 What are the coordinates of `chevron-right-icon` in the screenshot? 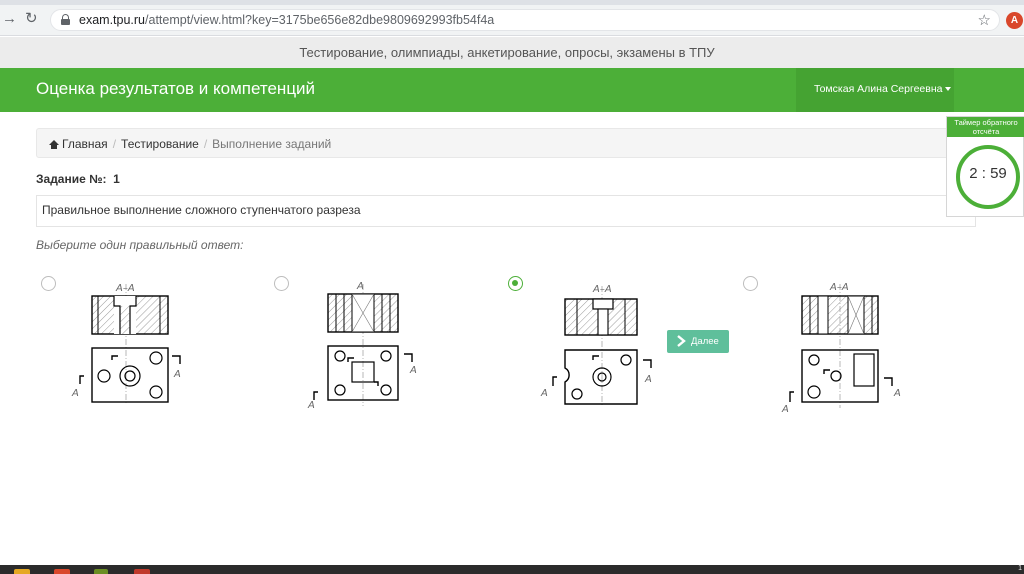 It's located at (681, 341).